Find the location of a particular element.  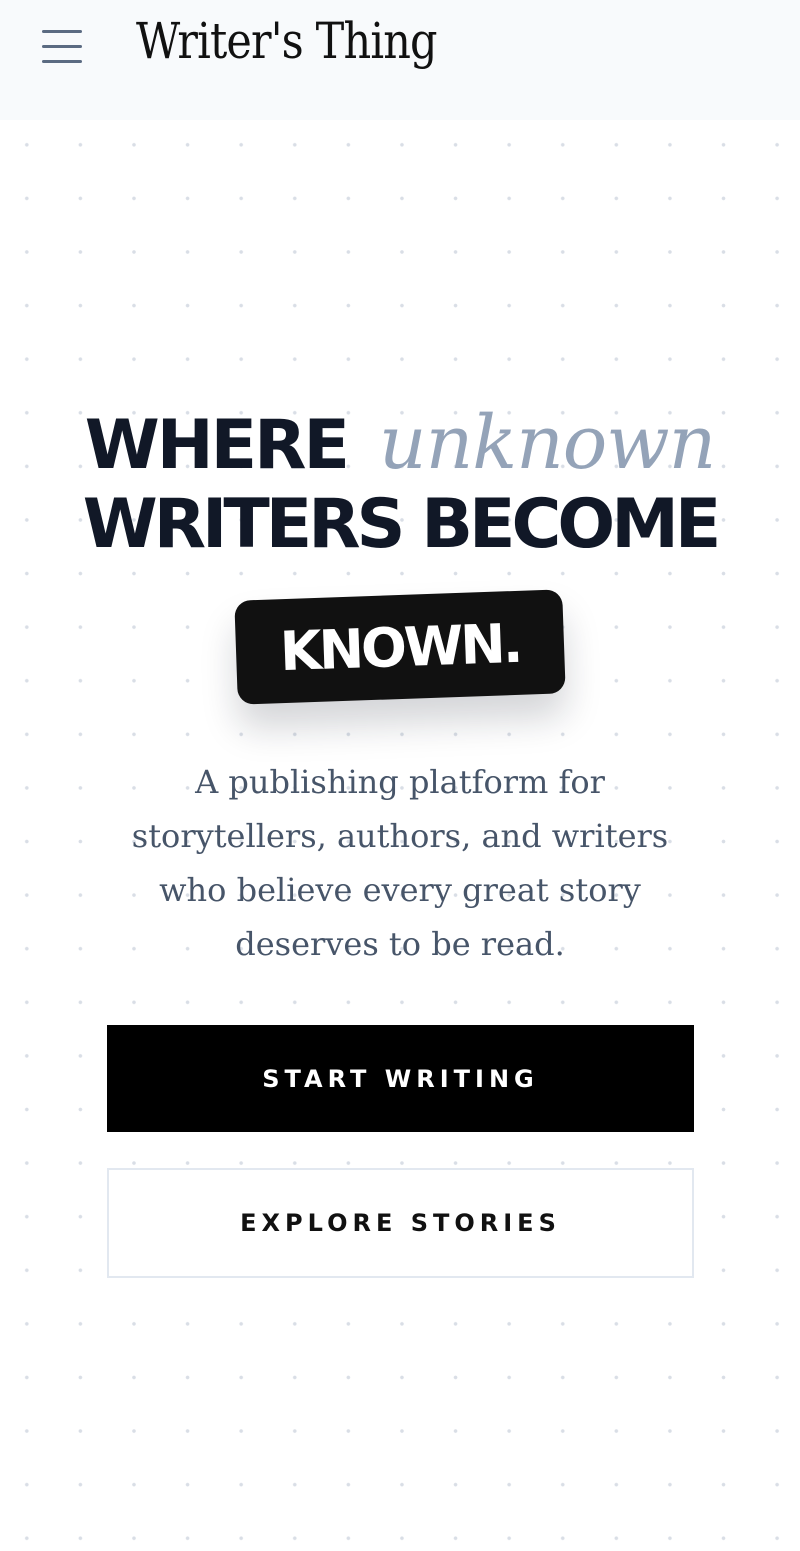

headline-known: KNOWN. is located at coordinates (400, 647).